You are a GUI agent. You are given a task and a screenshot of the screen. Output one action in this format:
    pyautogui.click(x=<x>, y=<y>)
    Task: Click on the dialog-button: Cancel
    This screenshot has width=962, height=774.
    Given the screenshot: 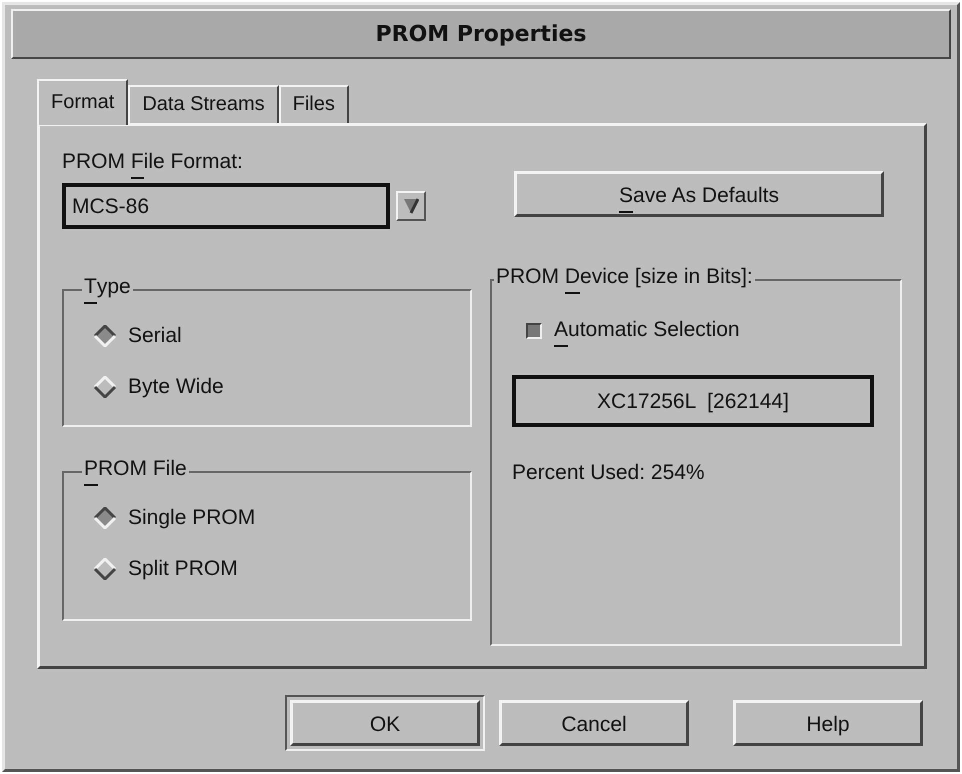 What is the action you would take?
    pyautogui.click(x=594, y=723)
    